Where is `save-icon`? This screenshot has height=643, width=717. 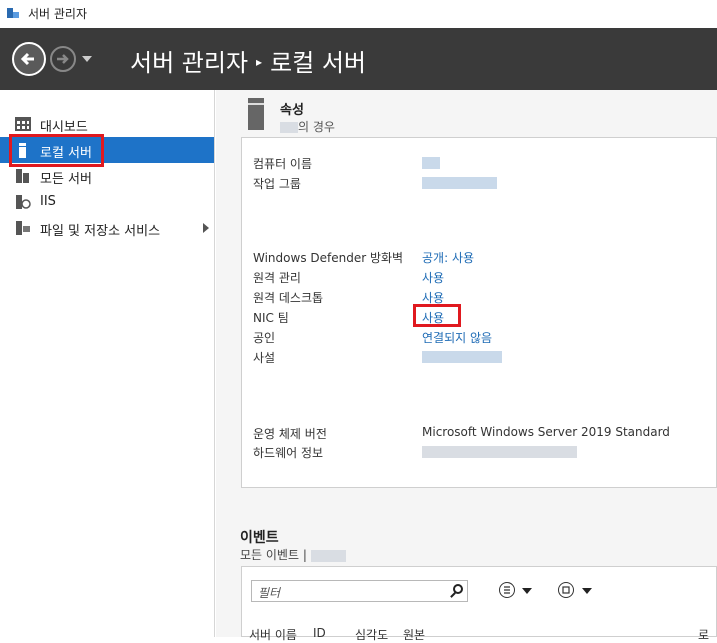 save-icon is located at coordinates (566, 590).